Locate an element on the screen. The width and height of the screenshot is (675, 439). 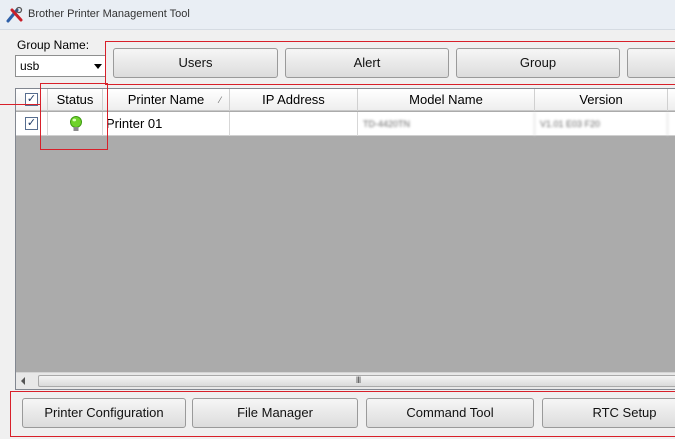
scrollbar-grip: III is located at coordinates (358, 380).